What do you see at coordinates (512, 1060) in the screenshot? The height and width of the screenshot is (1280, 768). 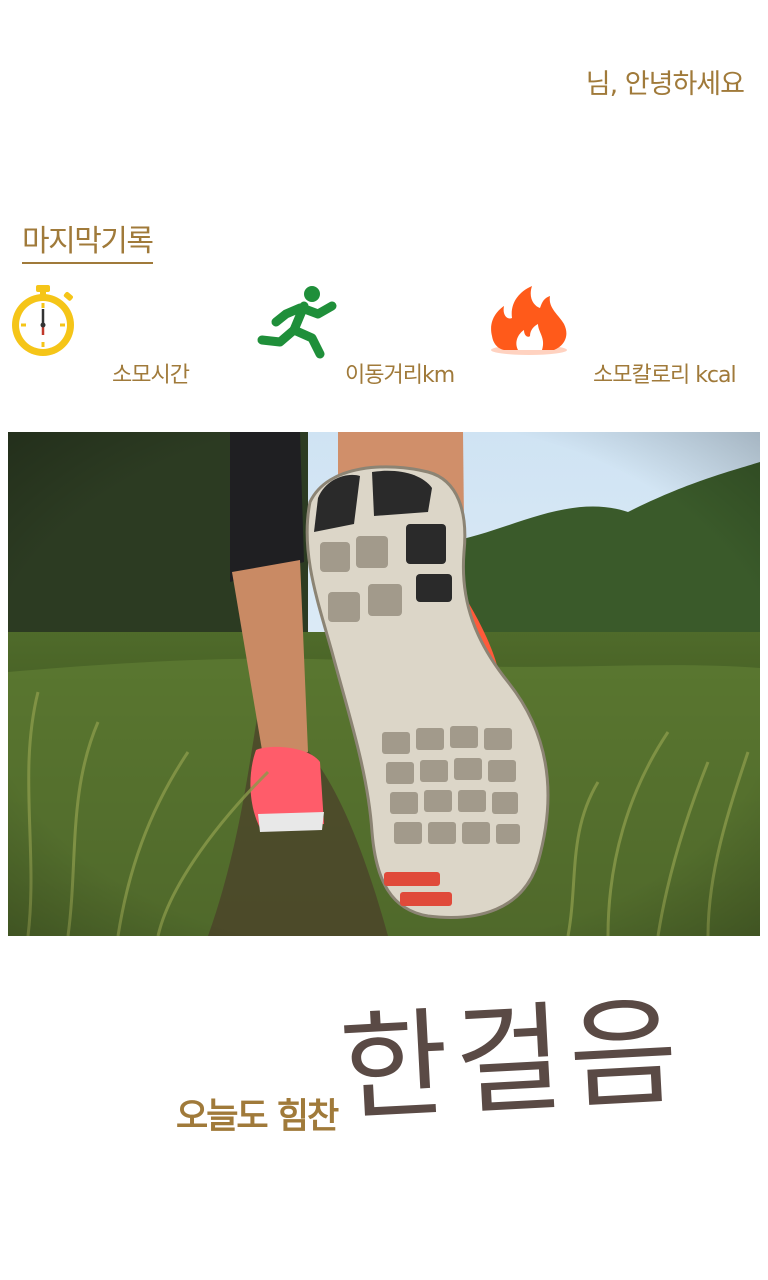 I see `brand-logo-text: 한걸음` at bounding box center [512, 1060].